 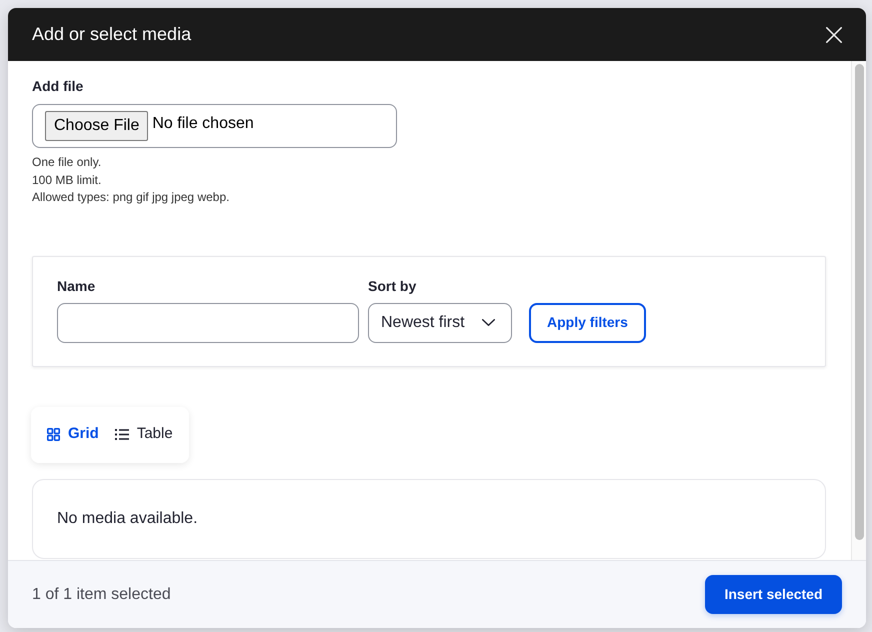 I want to click on field-label: Name, so click(x=76, y=286).